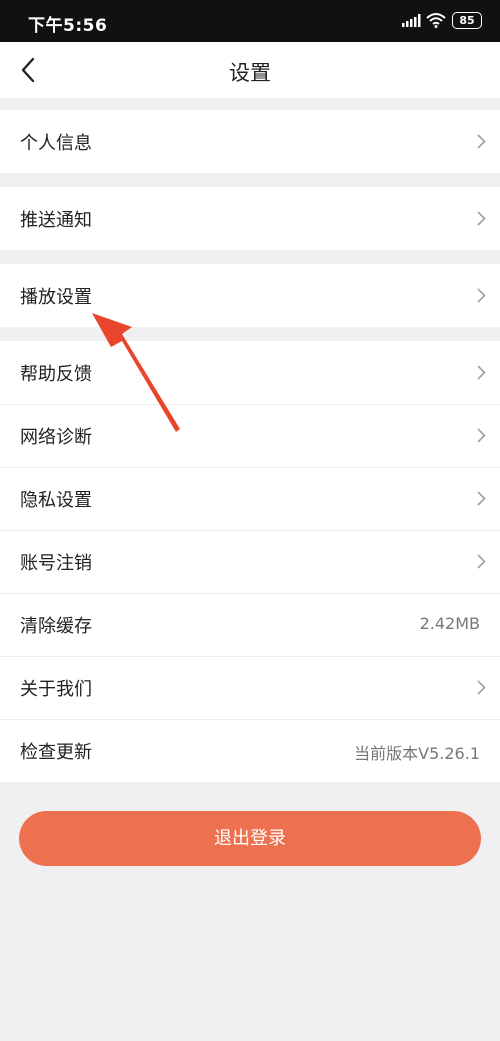 The height and width of the screenshot is (1041, 500). What do you see at coordinates (417, 753) in the screenshot?
I see `version-value: 当前版本V5.26.1` at bounding box center [417, 753].